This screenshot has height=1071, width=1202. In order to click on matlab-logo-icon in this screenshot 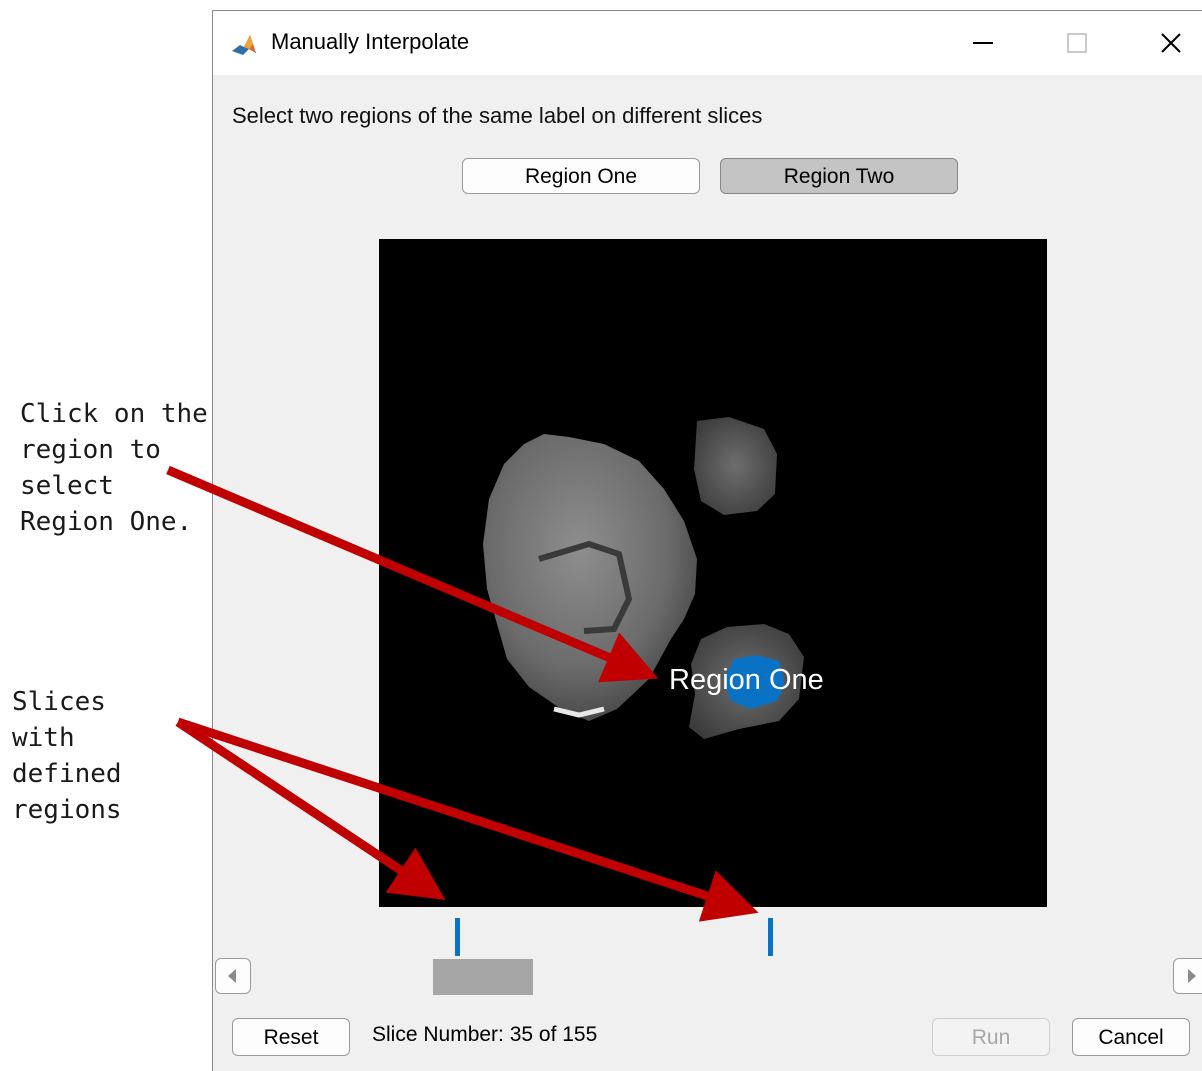, I will do `click(244, 45)`.